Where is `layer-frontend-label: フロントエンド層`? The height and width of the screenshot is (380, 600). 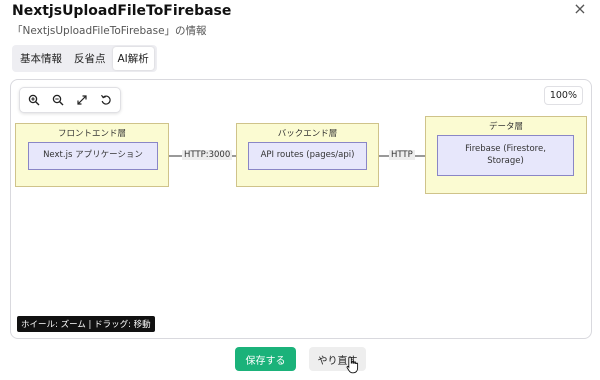
layer-frontend-label: フロントエンド層 is located at coordinates (91, 134).